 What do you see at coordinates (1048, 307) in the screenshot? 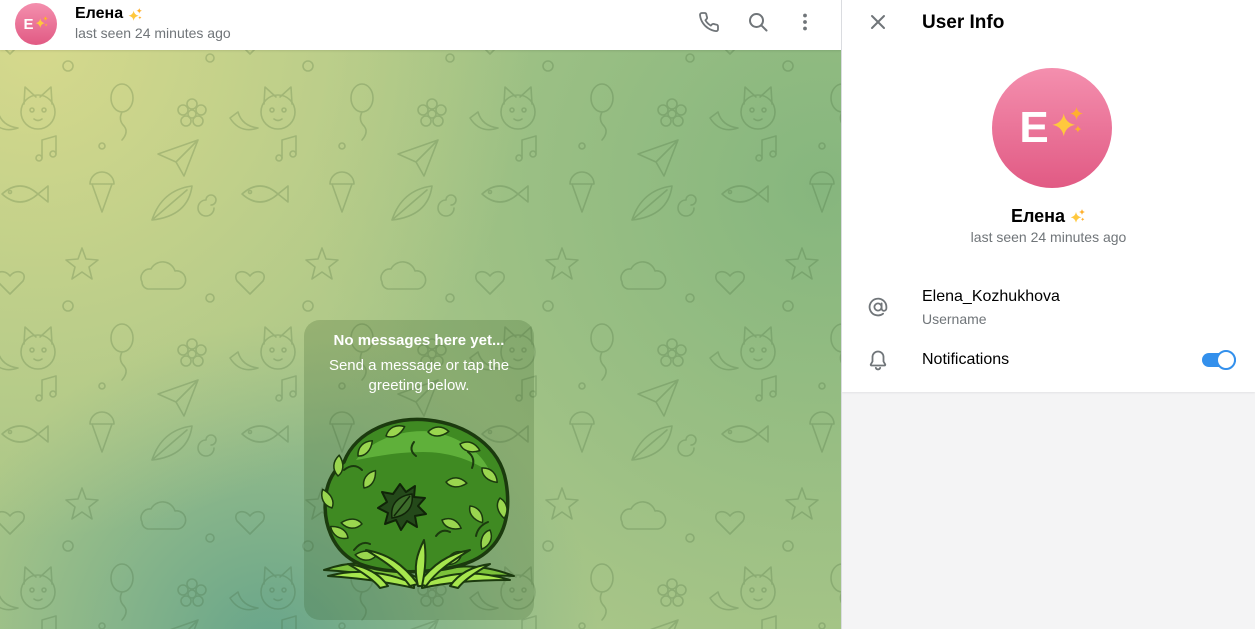
I see `username-row: Elena_Kozhukhova Username` at bounding box center [1048, 307].